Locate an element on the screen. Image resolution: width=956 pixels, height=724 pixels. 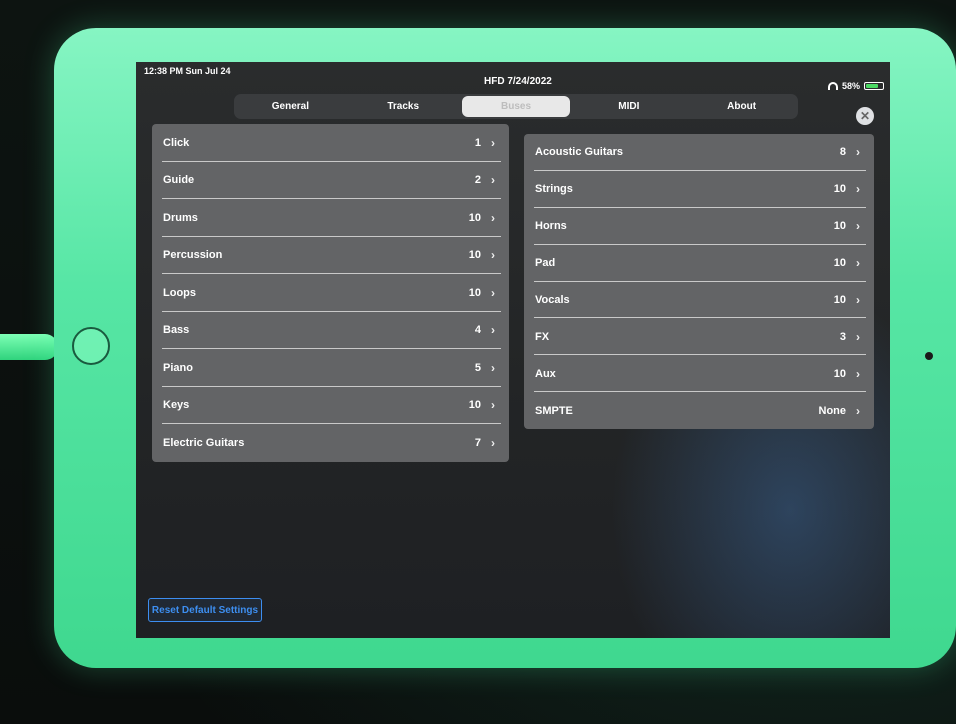
bus-value: 1 is located at coordinates (477, 142).